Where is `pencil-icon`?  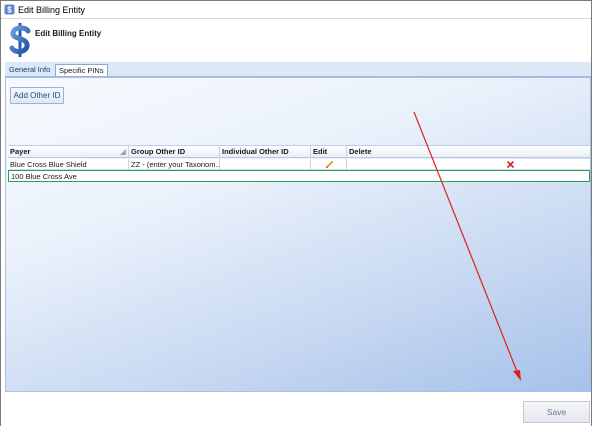 pencil-icon is located at coordinates (329, 164).